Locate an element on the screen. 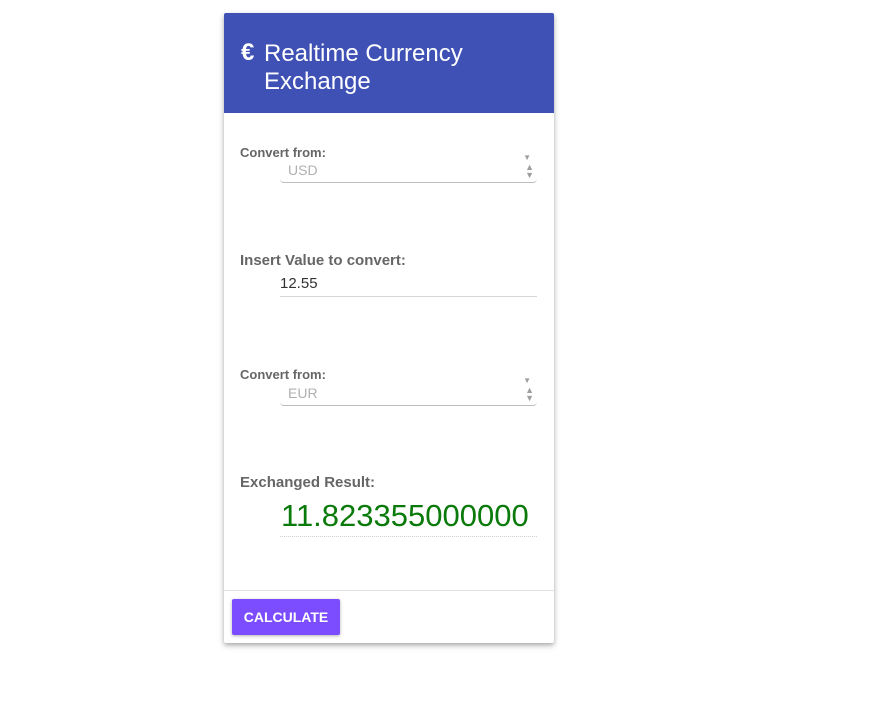  value-input is located at coordinates (408, 283).